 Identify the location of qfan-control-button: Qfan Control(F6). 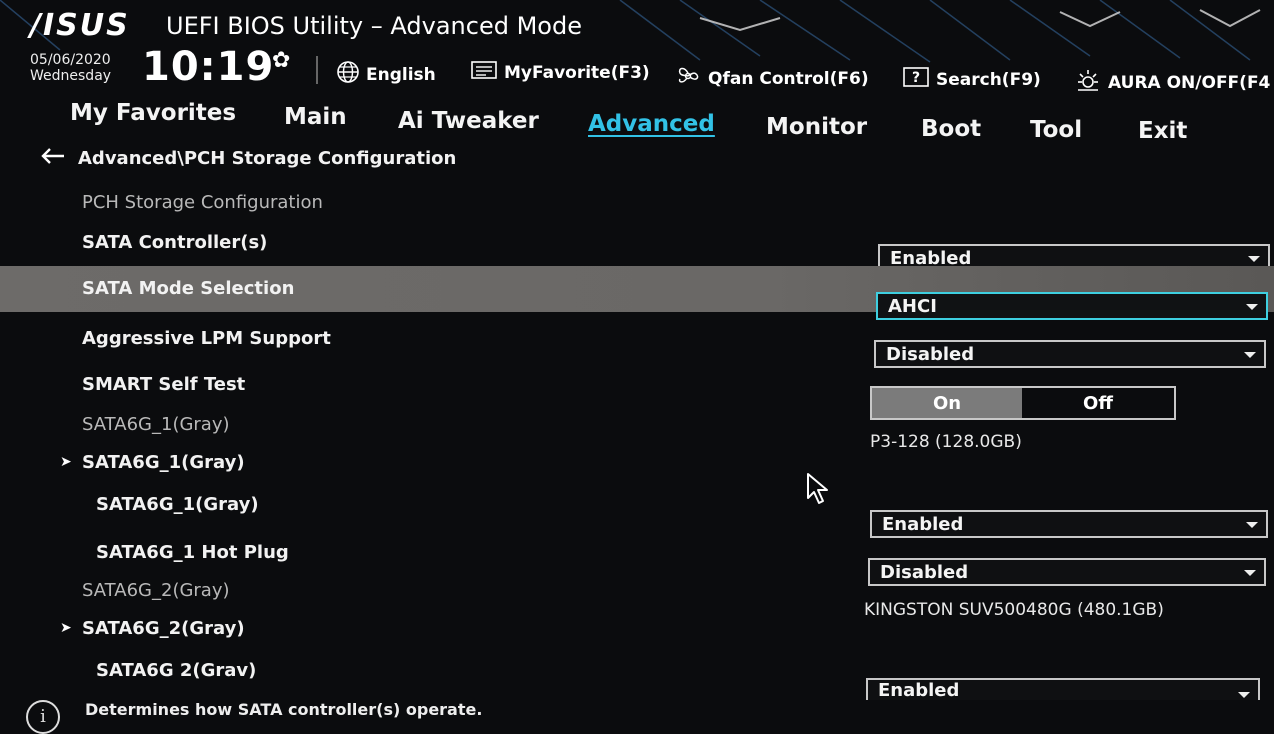
(771, 78).